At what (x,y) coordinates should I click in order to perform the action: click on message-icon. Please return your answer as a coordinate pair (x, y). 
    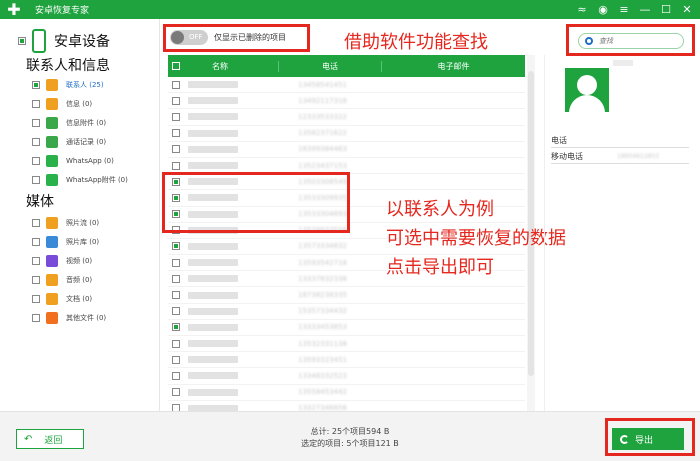
    Looking at the image, I should click on (52, 103).